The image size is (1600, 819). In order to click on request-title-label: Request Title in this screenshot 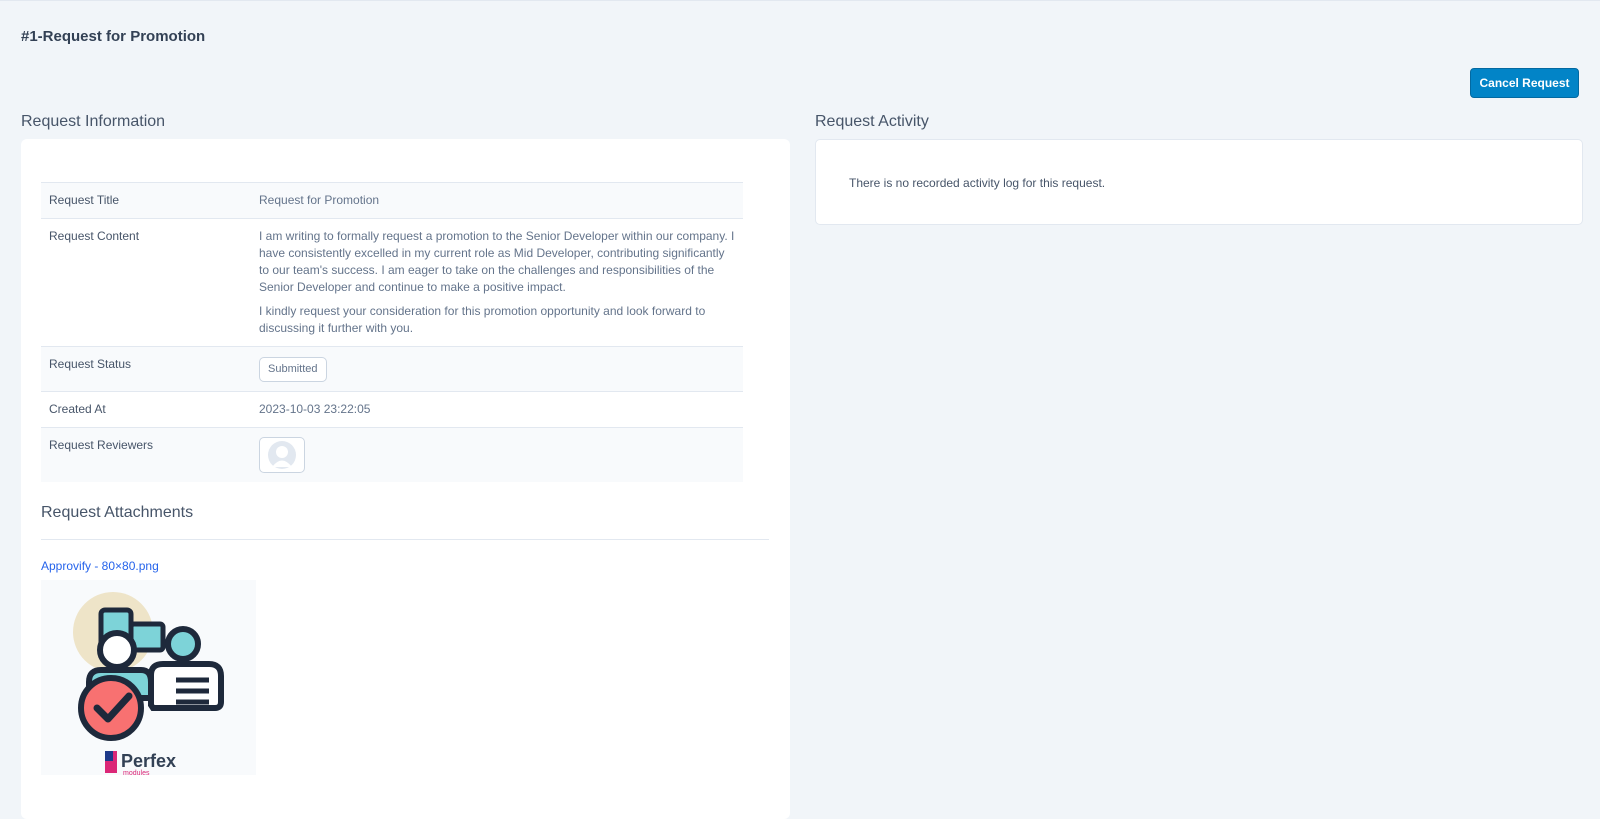, I will do `click(146, 200)`.